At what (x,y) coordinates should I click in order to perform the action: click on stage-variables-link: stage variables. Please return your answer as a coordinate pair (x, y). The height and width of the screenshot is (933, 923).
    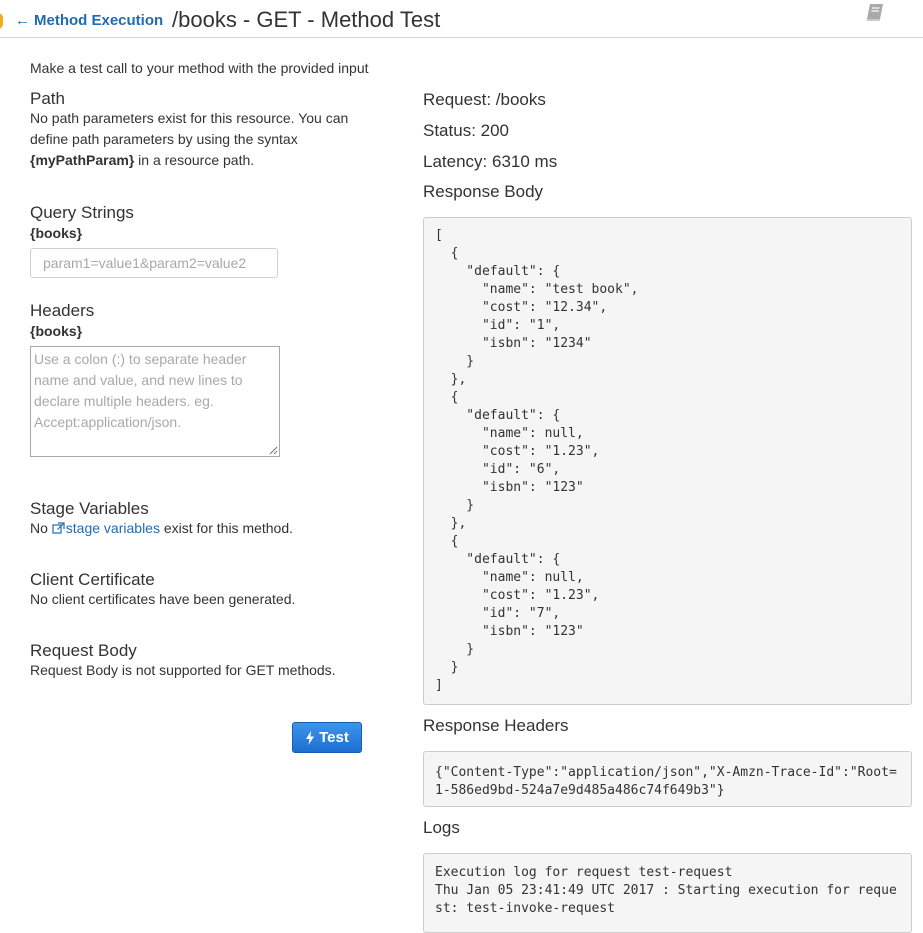
    Looking at the image, I should click on (106, 528).